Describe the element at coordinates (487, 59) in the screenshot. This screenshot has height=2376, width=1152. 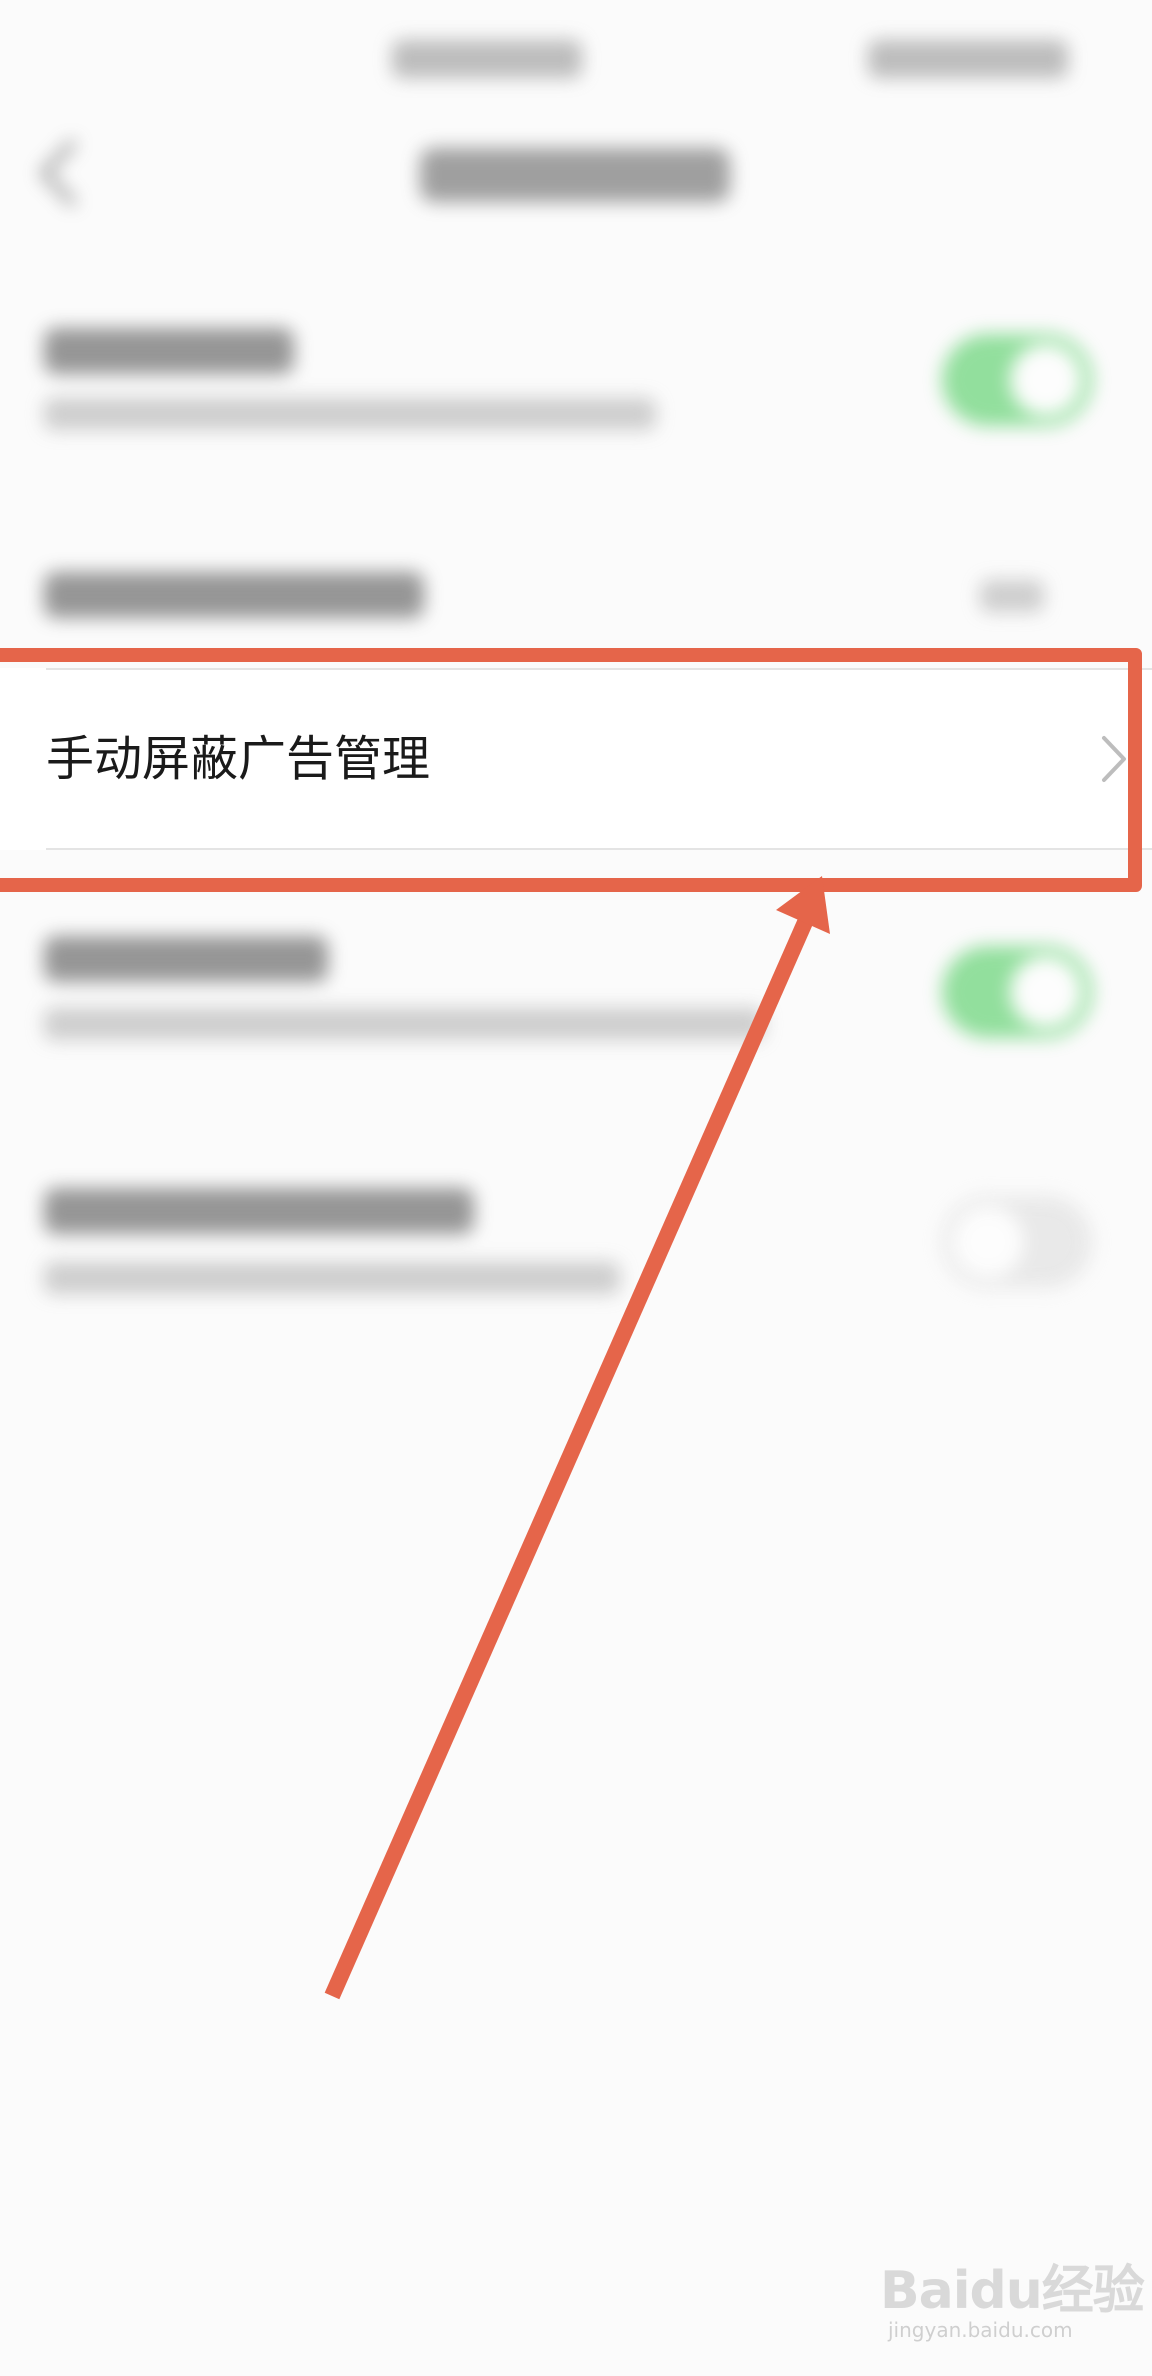
I see `status-bar-center` at that location.